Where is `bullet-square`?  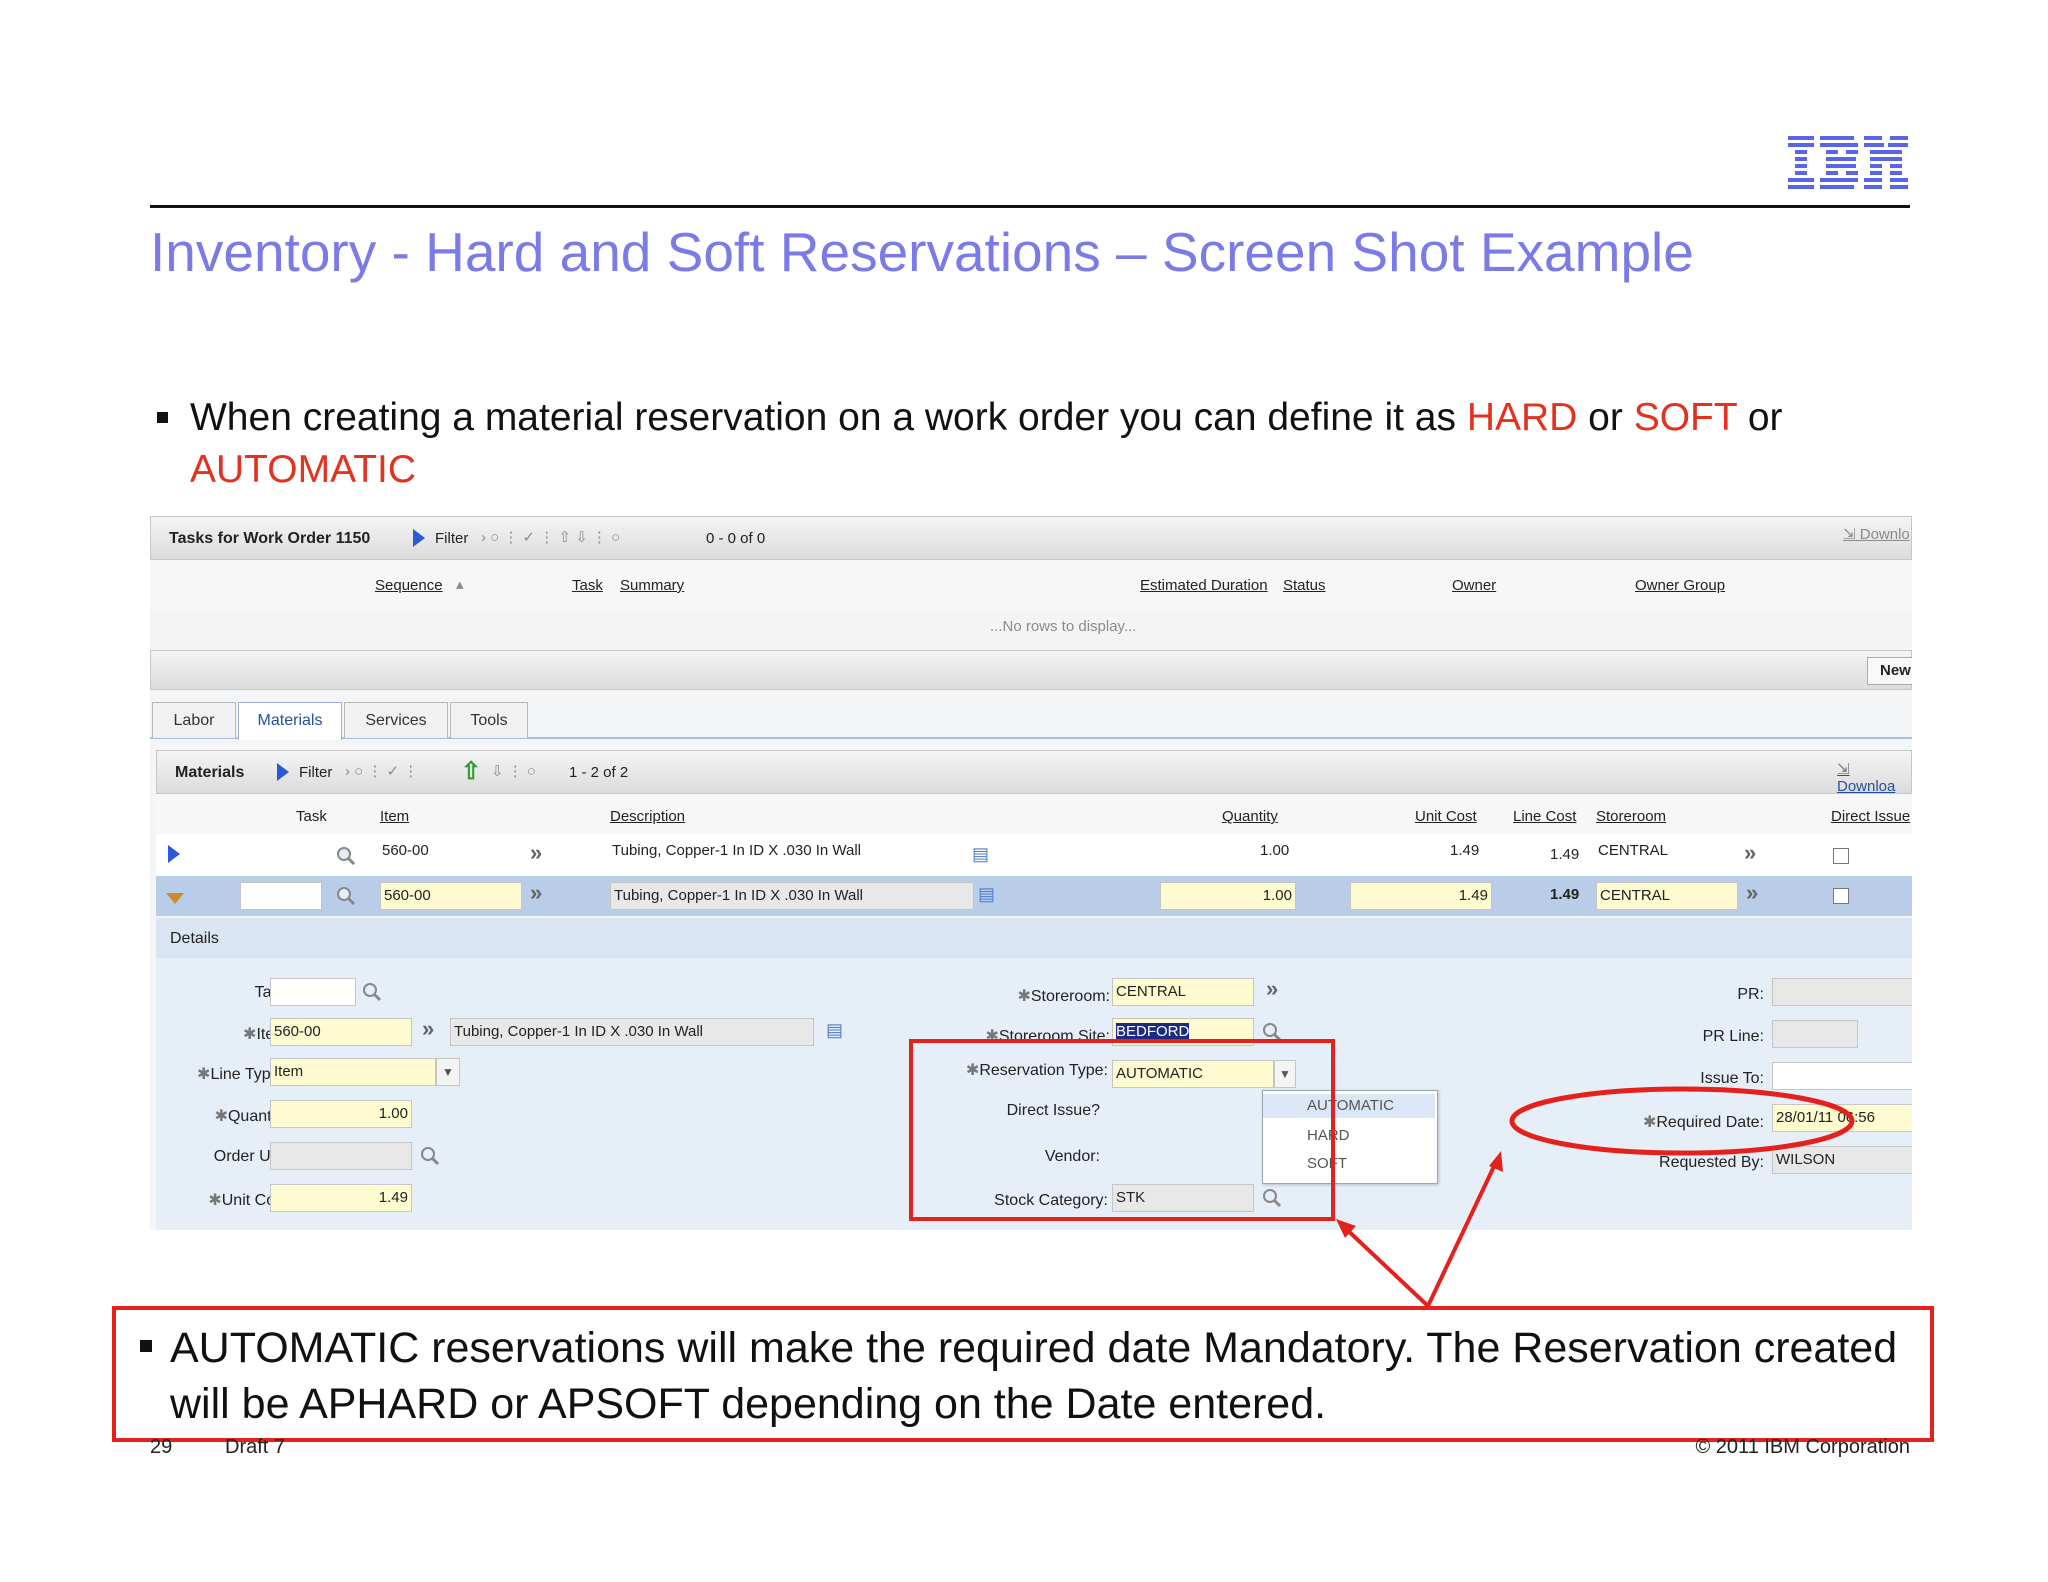 bullet-square is located at coordinates (146, 1346).